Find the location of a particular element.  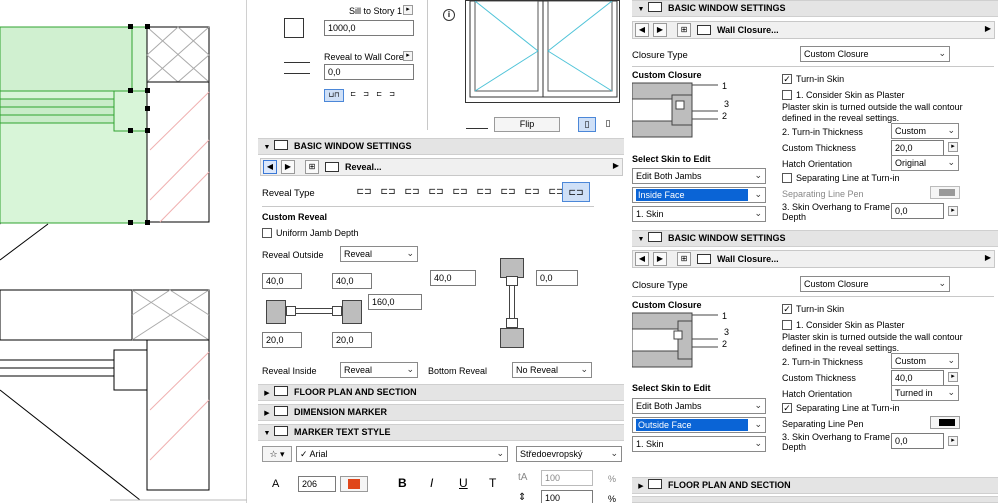

flip-button: Flip is located at coordinates (527, 124).